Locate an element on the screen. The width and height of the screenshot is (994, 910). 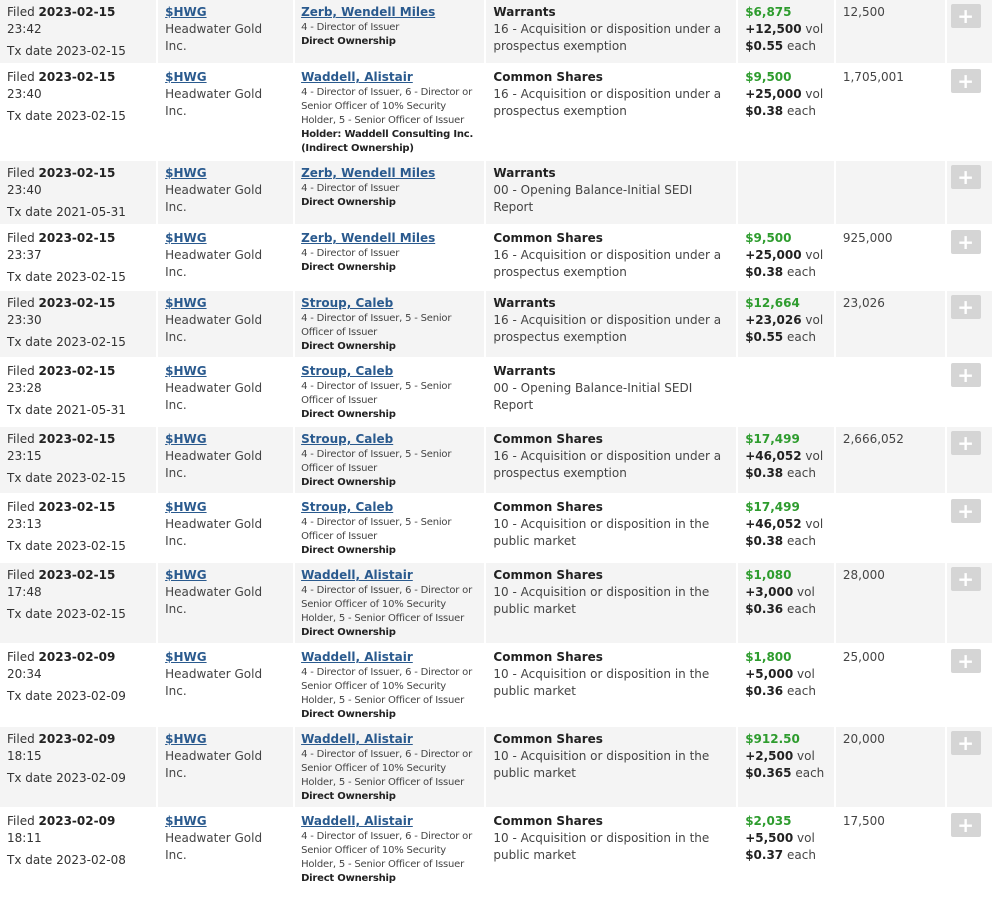
price-line: $0.36 each is located at coordinates (786, 691).